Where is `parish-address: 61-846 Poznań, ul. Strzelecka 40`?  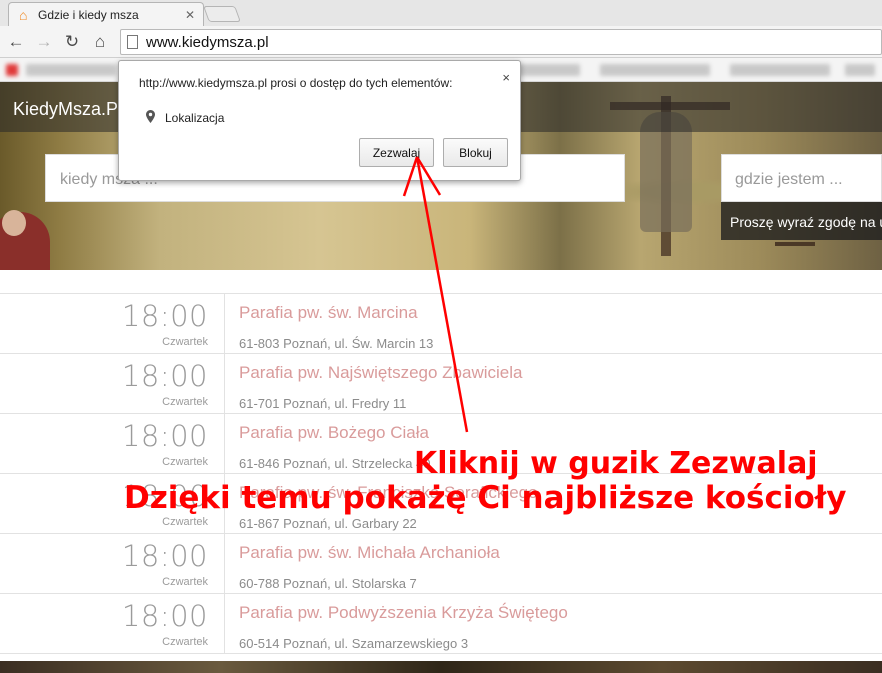 parish-address: 61-846 Poznań, ul. Strzelecka 40 is located at coordinates (335, 463).